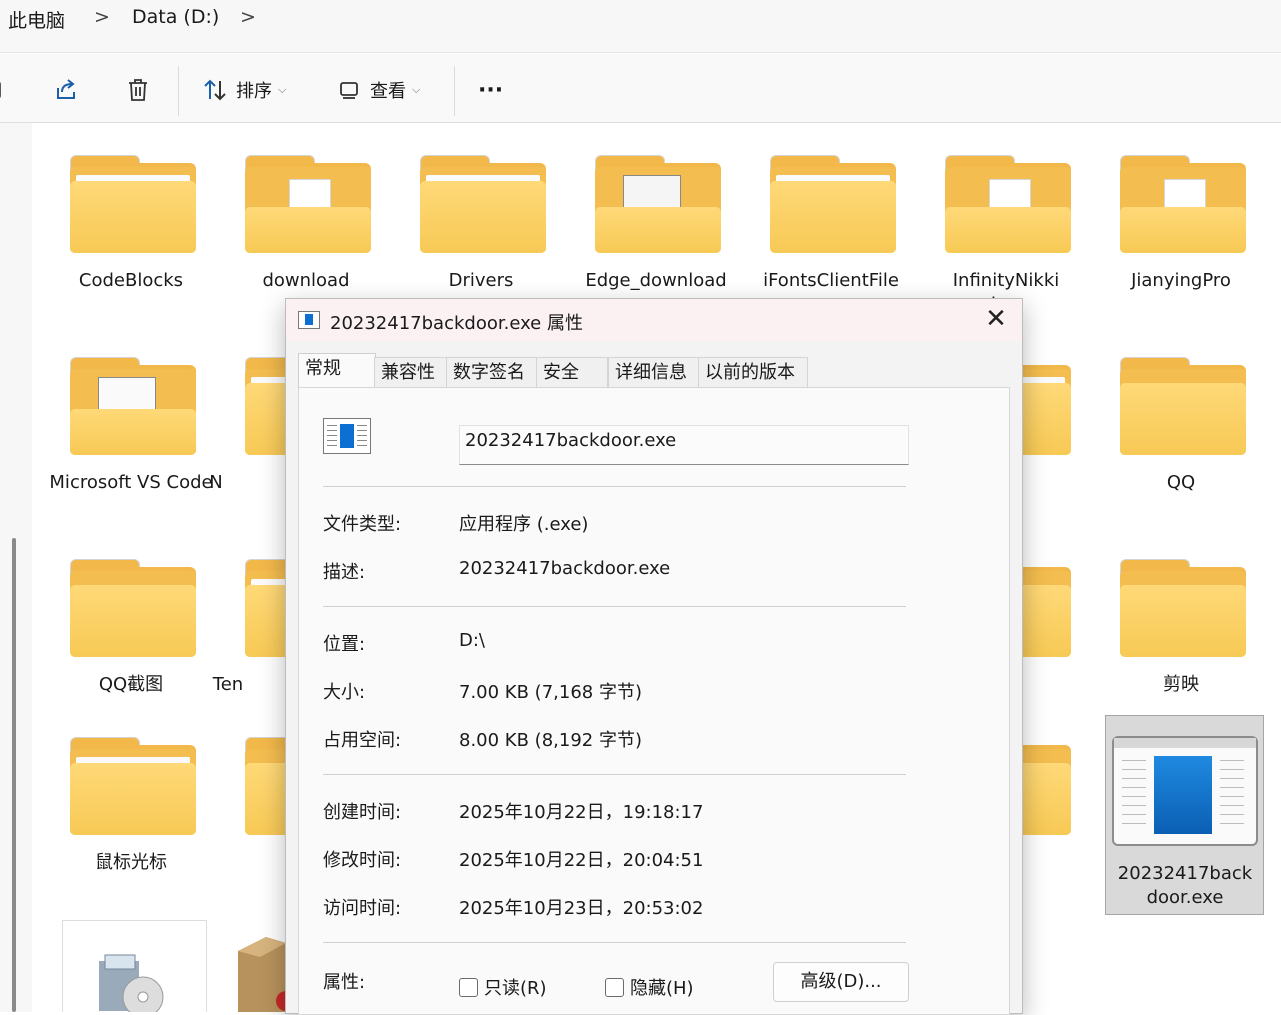 The image size is (1281, 1015). I want to click on folder-name: CodeBlocks, so click(131, 280).